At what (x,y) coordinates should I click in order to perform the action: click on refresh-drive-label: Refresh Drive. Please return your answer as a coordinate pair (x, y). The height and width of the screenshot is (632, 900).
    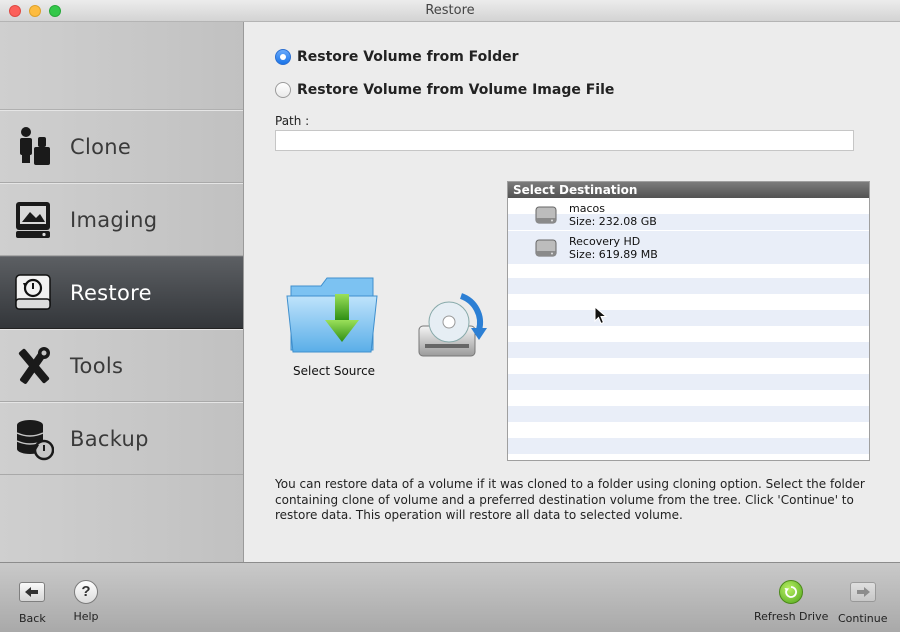
    Looking at the image, I should click on (791, 616).